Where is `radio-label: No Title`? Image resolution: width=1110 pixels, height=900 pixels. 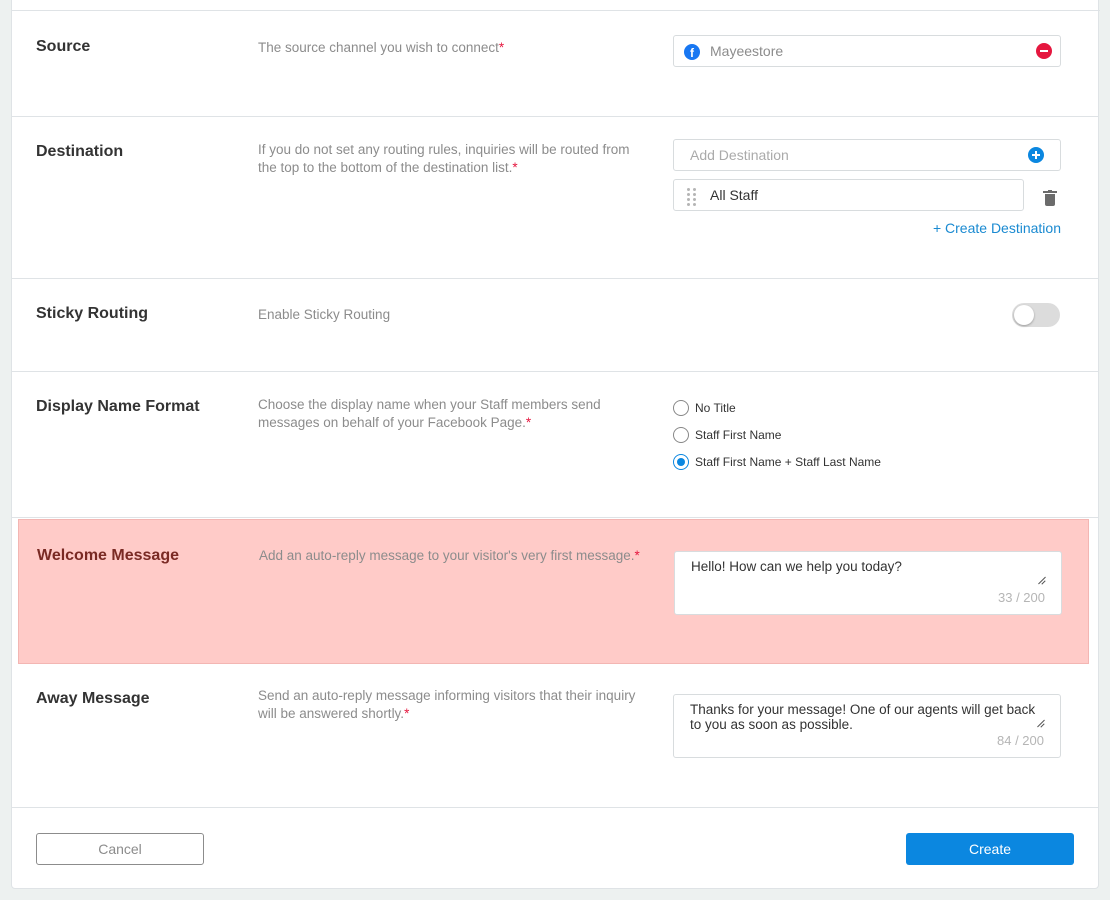
radio-label: No Title is located at coordinates (715, 408).